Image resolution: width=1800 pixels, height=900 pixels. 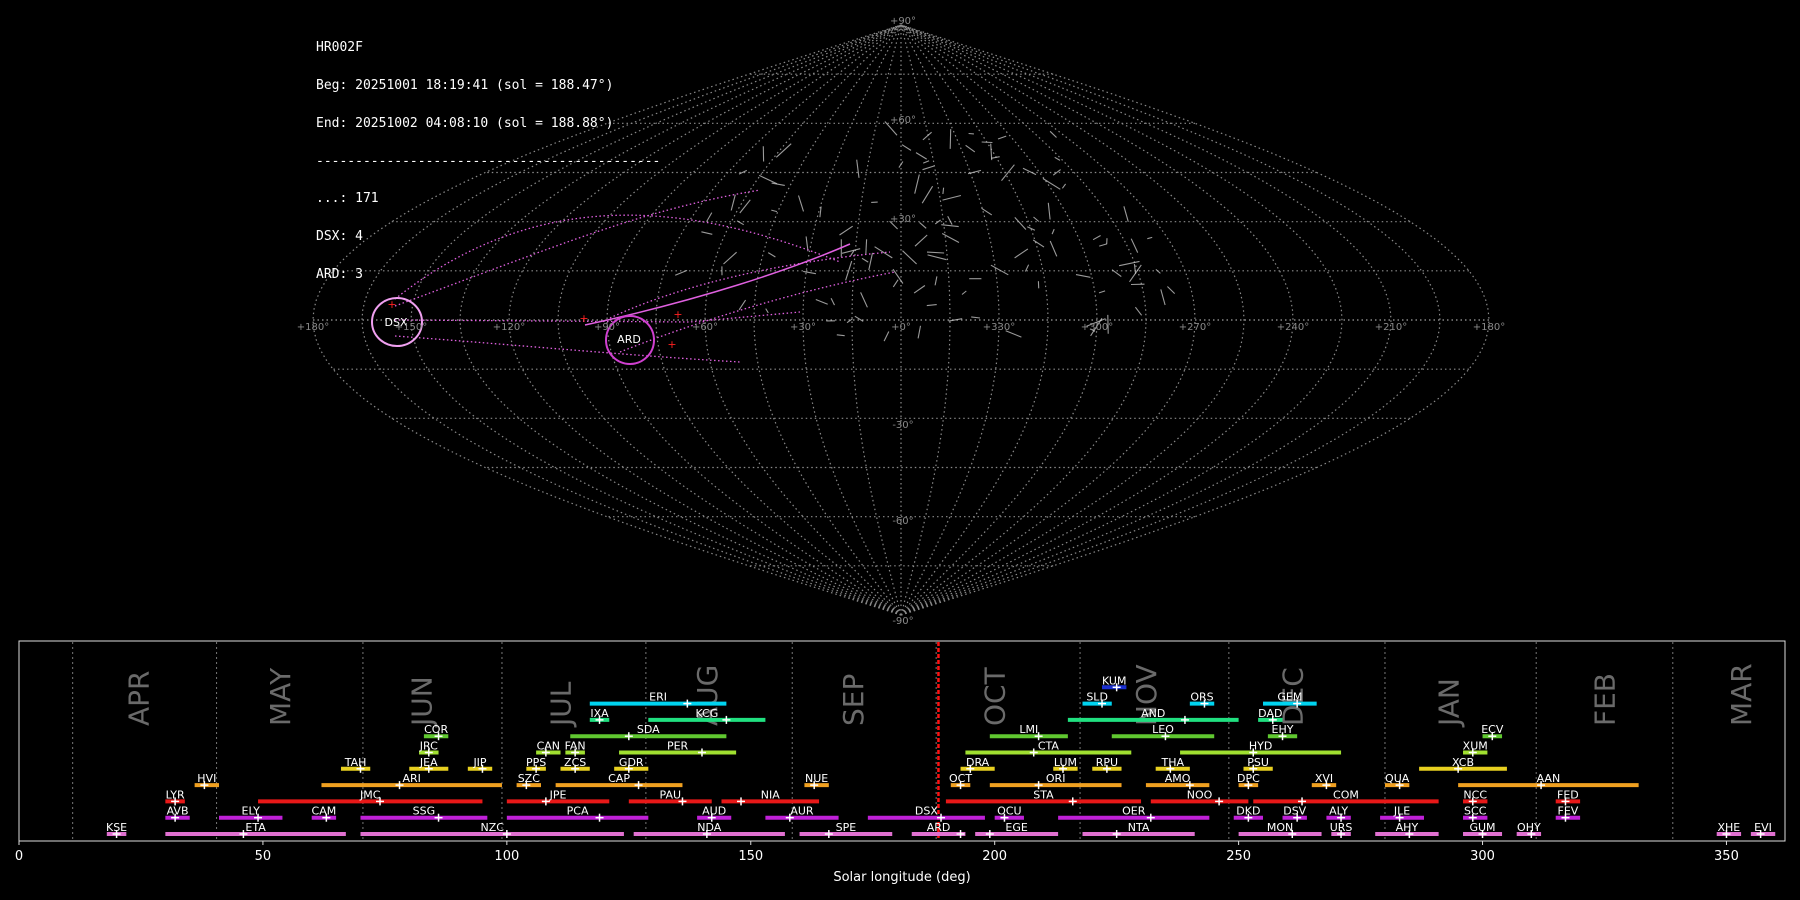 What do you see at coordinates (853, 700) in the screenshot?
I see `month-label-sep: SEP` at bounding box center [853, 700].